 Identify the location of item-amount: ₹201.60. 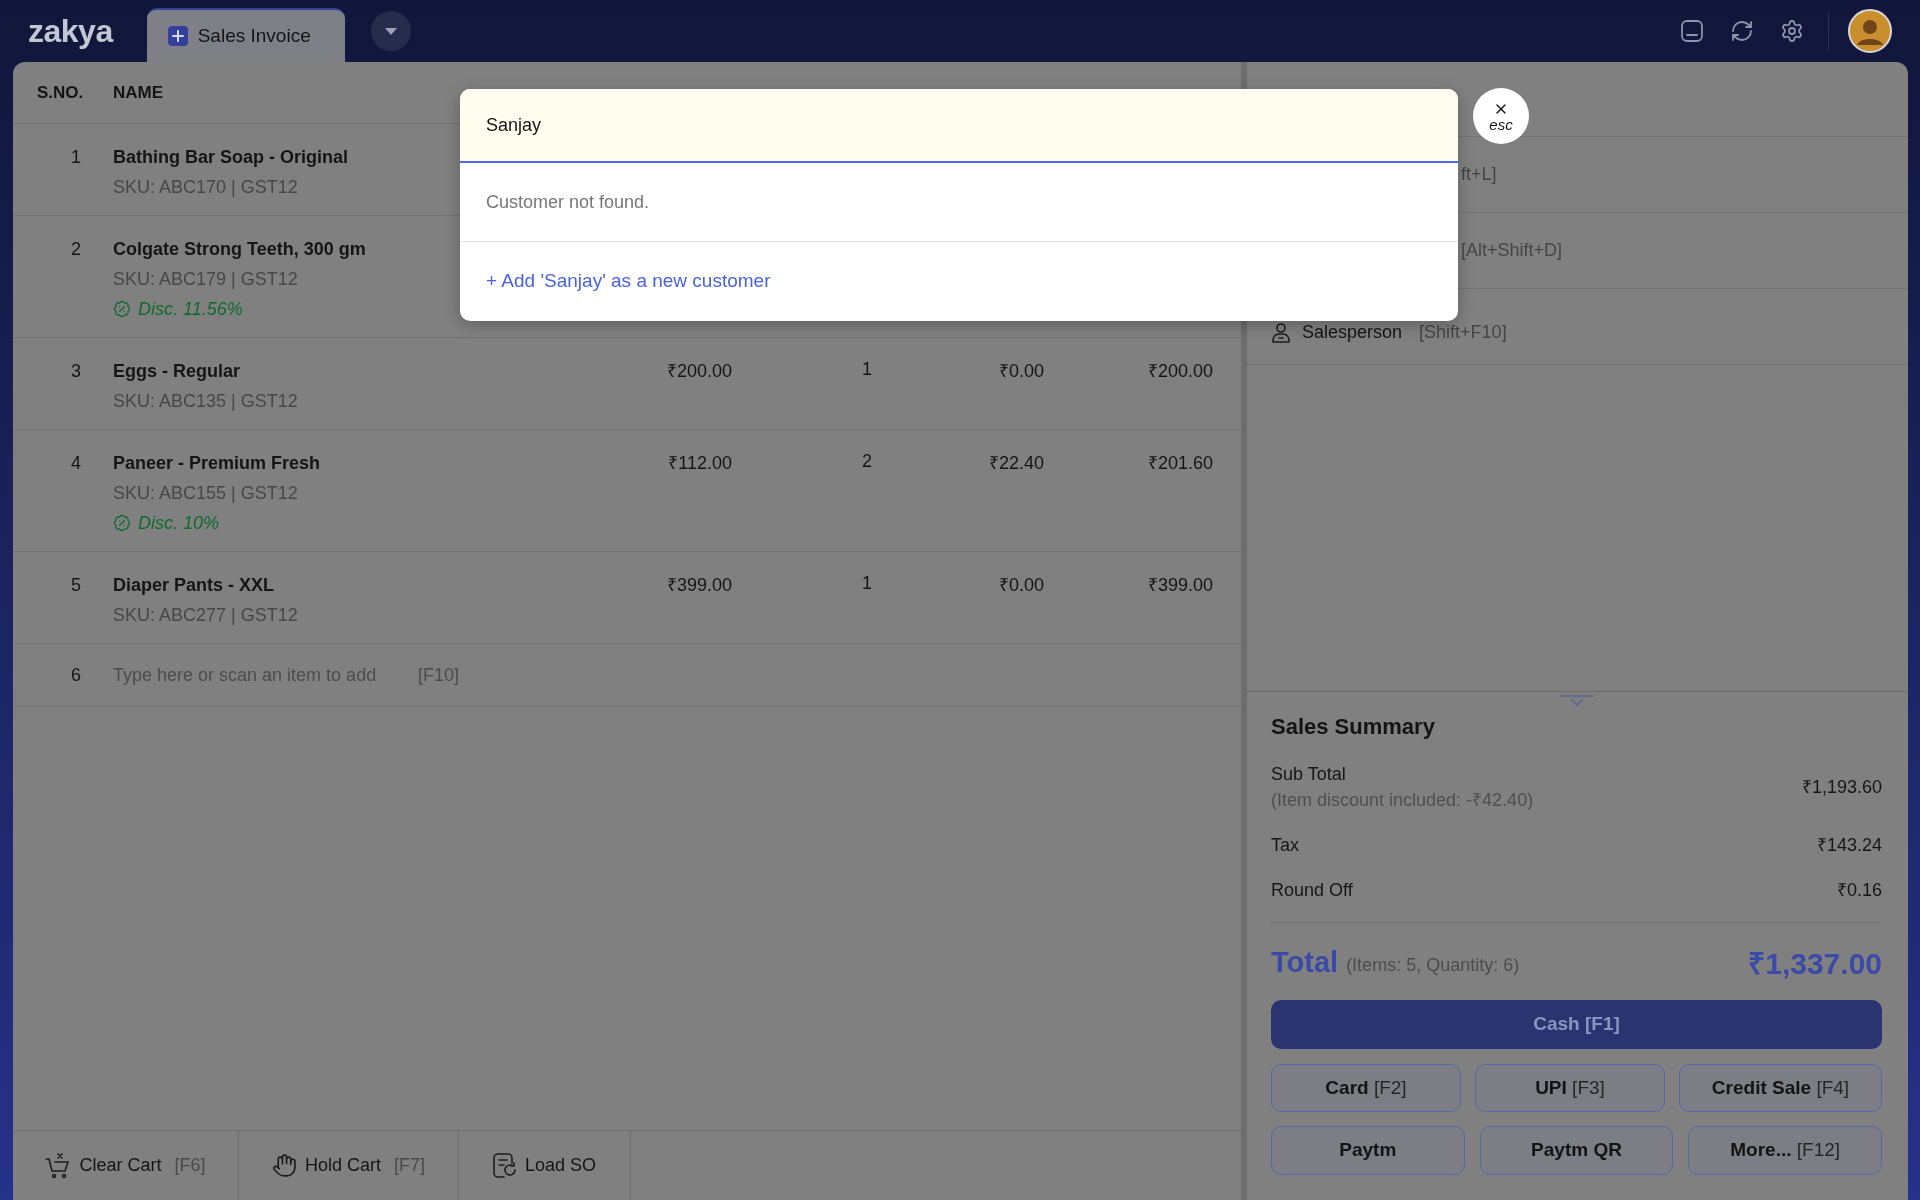
(1180, 463).